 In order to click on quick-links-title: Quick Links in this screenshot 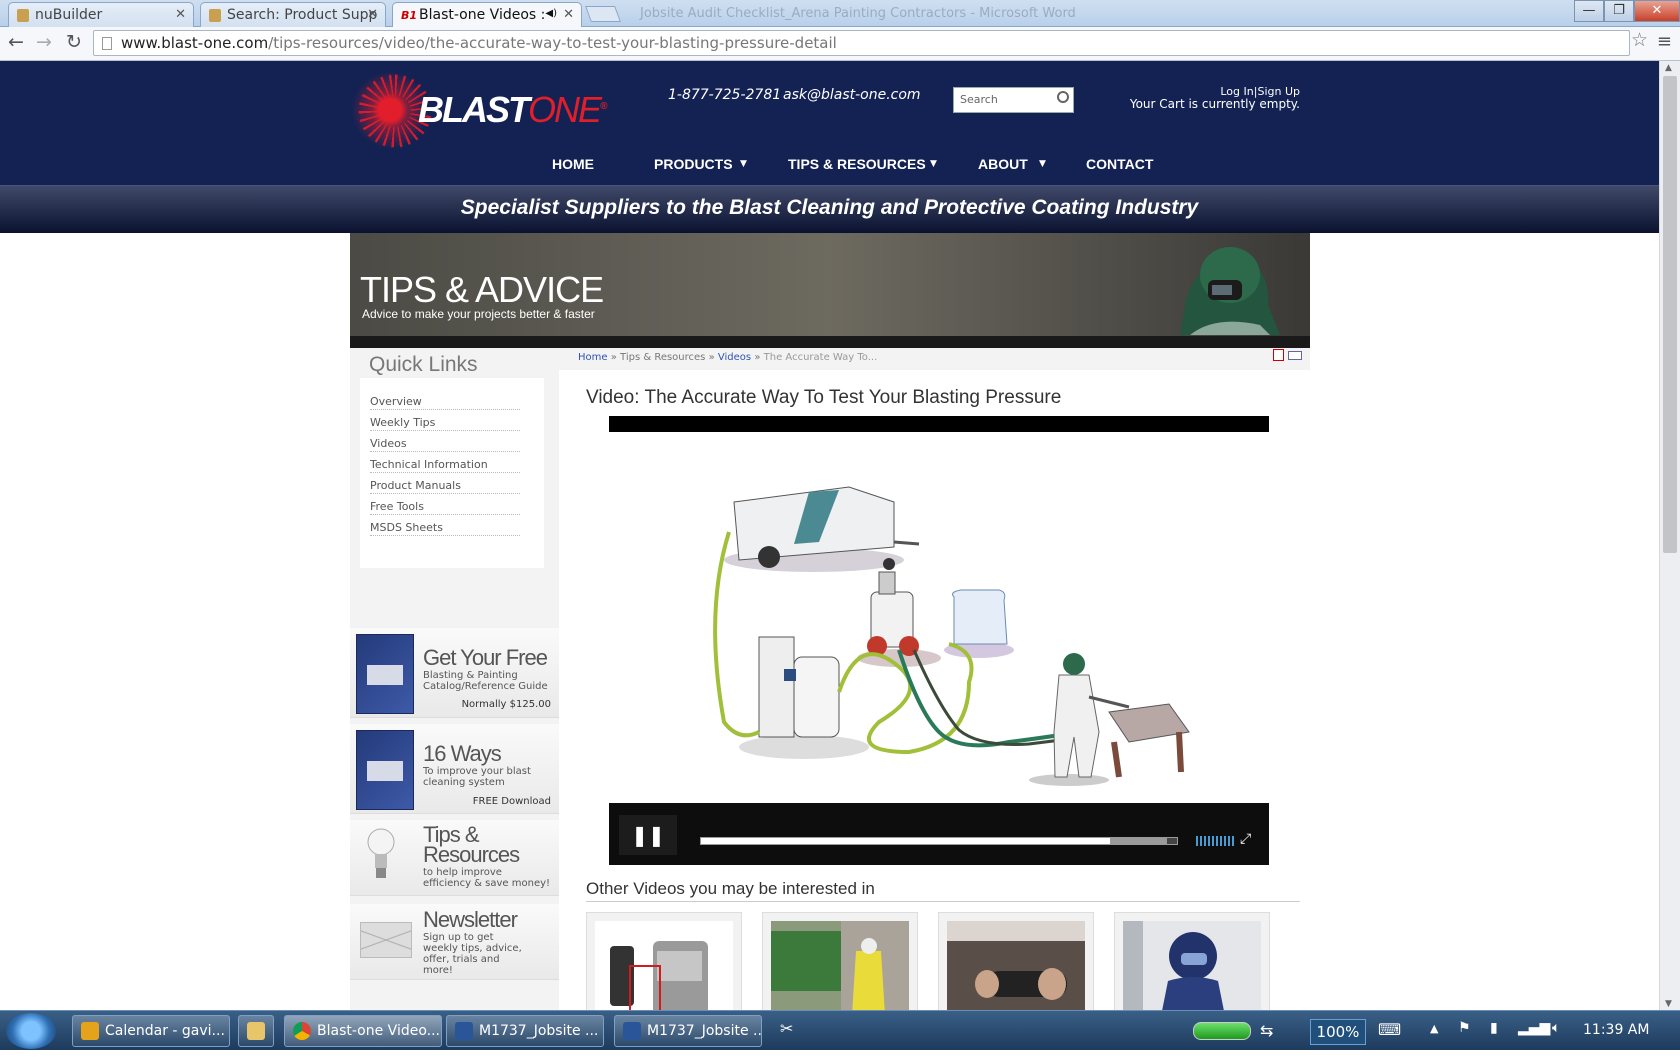, I will do `click(423, 364)`.